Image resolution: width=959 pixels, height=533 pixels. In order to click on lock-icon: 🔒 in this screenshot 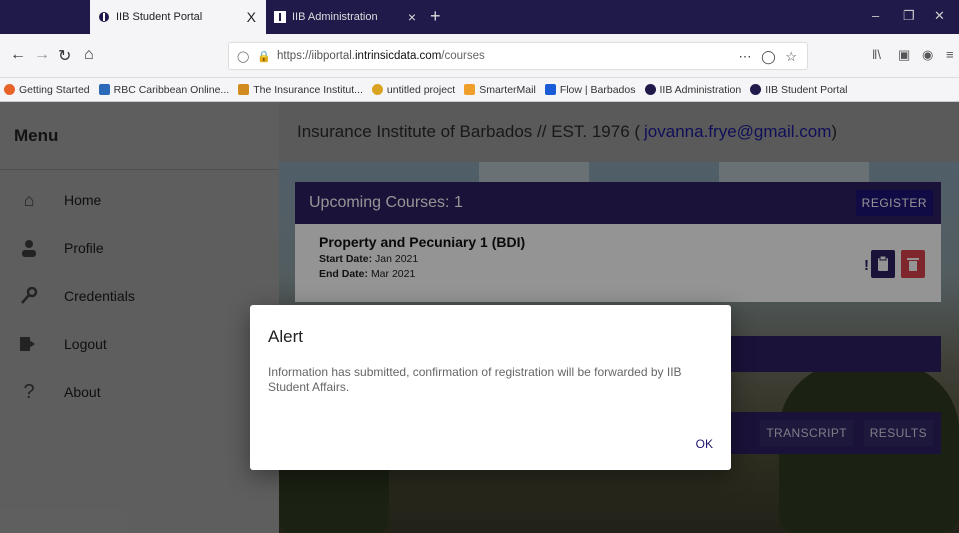, I will do `click(264, 56)`.